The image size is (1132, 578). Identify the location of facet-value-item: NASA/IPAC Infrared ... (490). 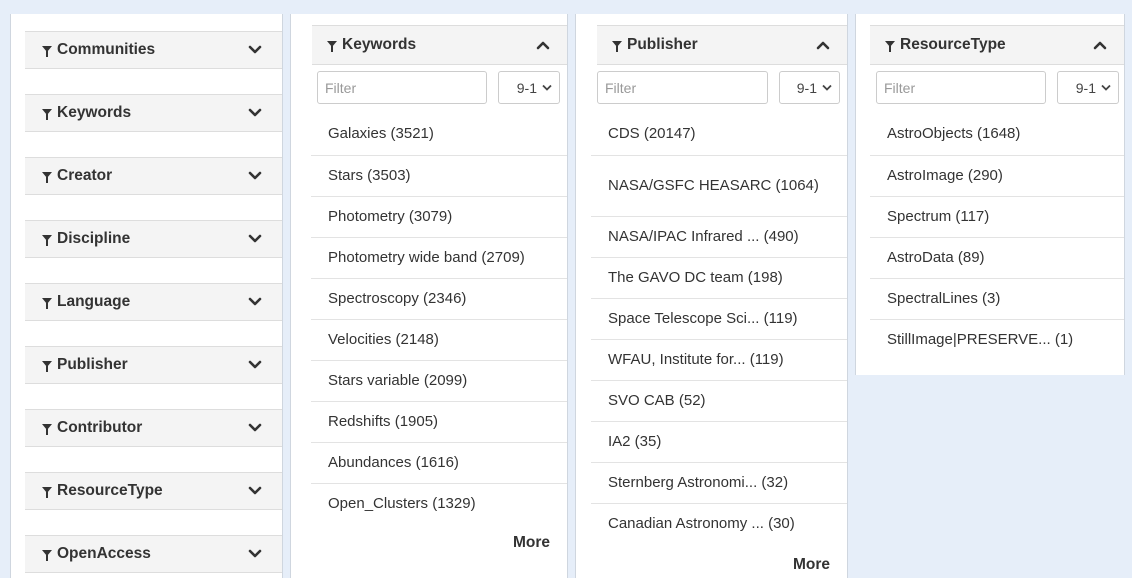
(719, 236).